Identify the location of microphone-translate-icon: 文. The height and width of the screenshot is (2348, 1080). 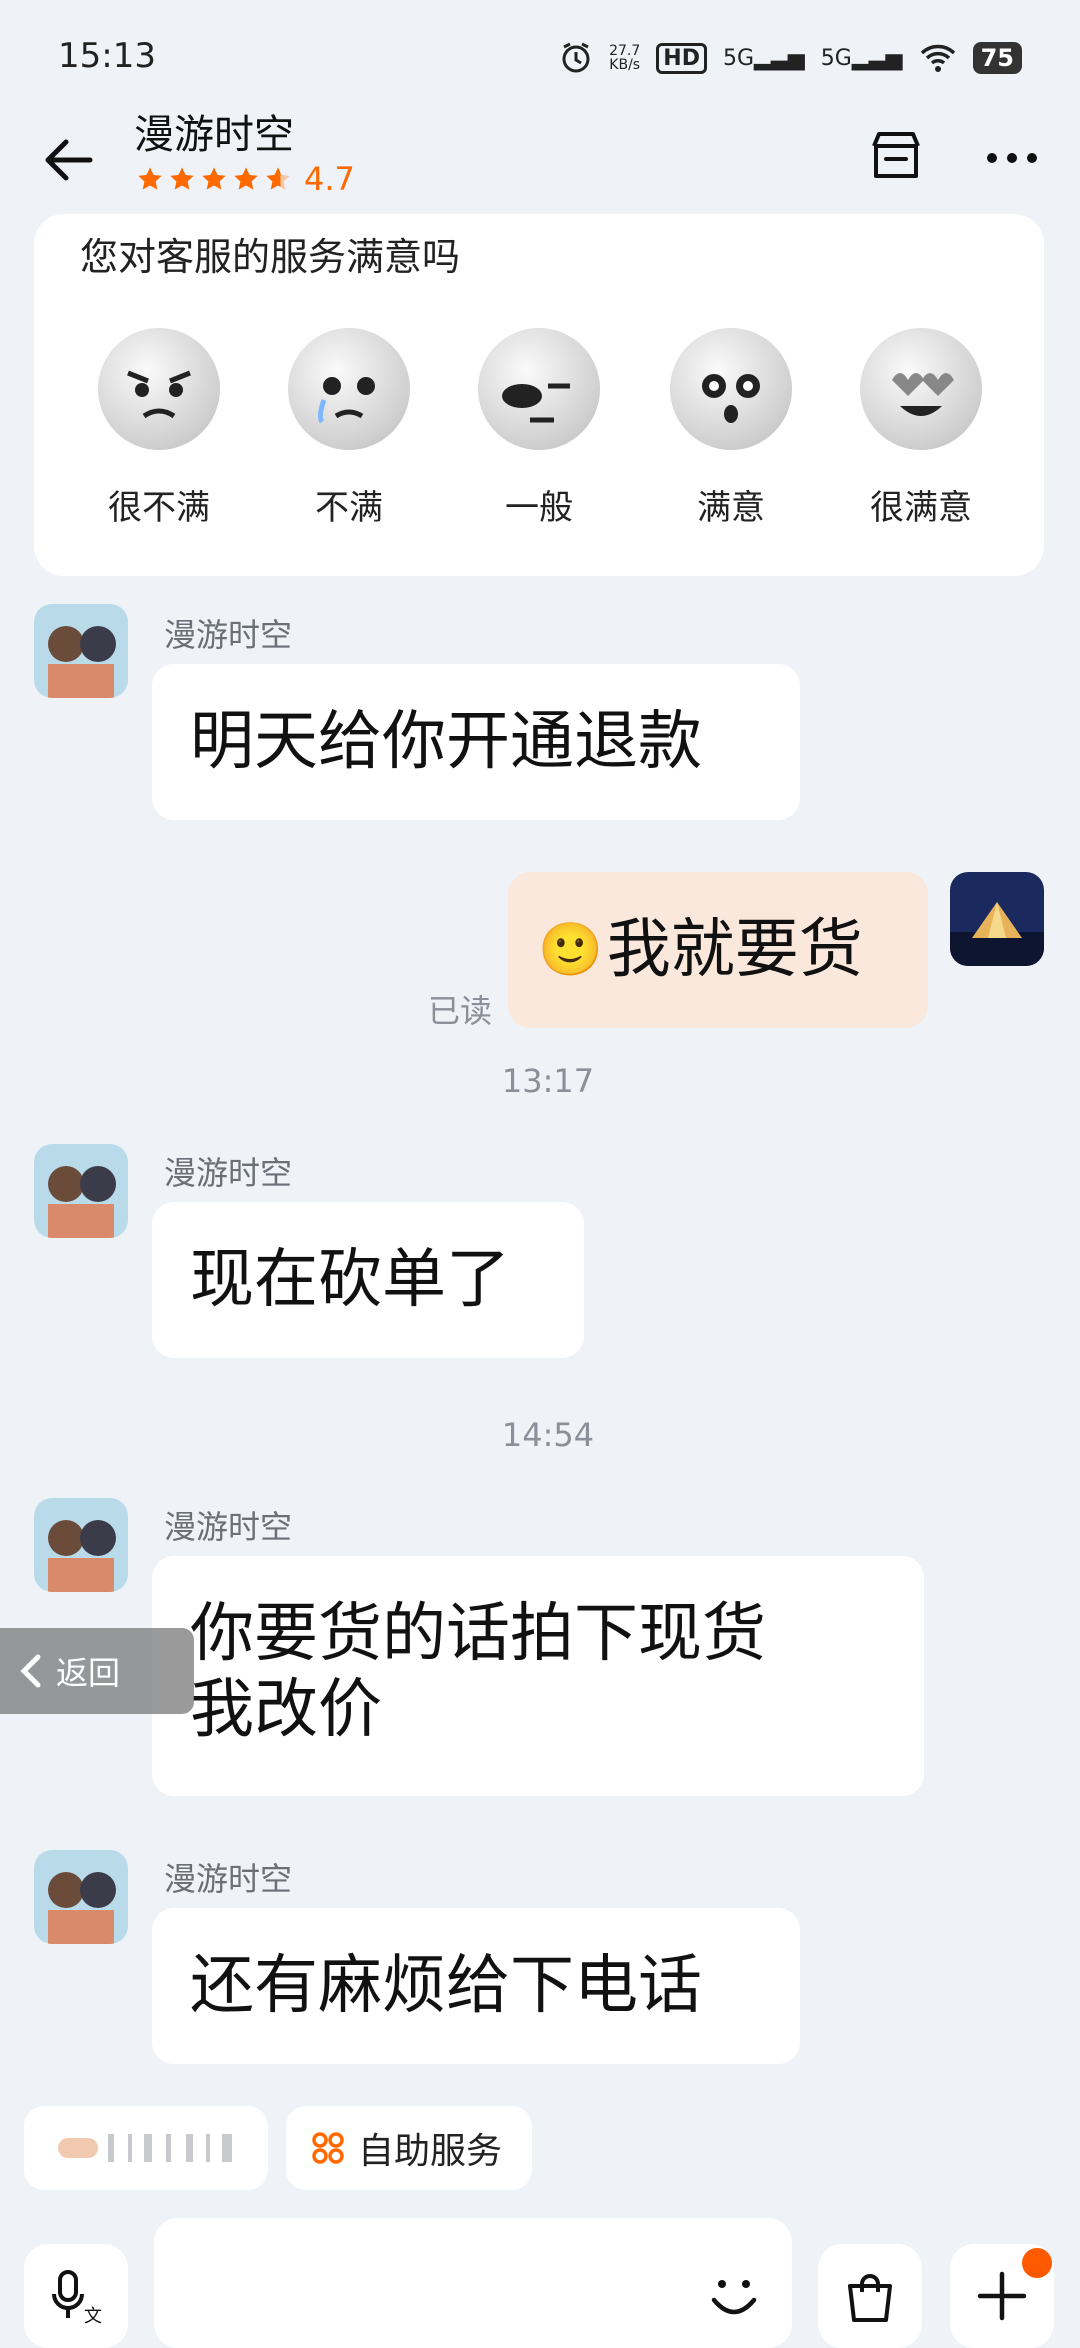
(77, 2298).